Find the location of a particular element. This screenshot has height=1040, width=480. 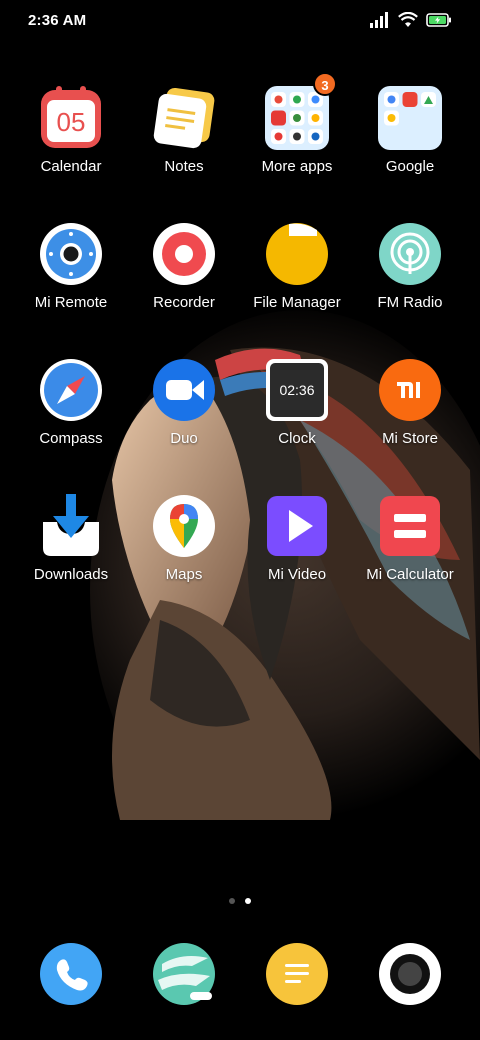

folder-icon: 3 is located at coordinates (301, 111).